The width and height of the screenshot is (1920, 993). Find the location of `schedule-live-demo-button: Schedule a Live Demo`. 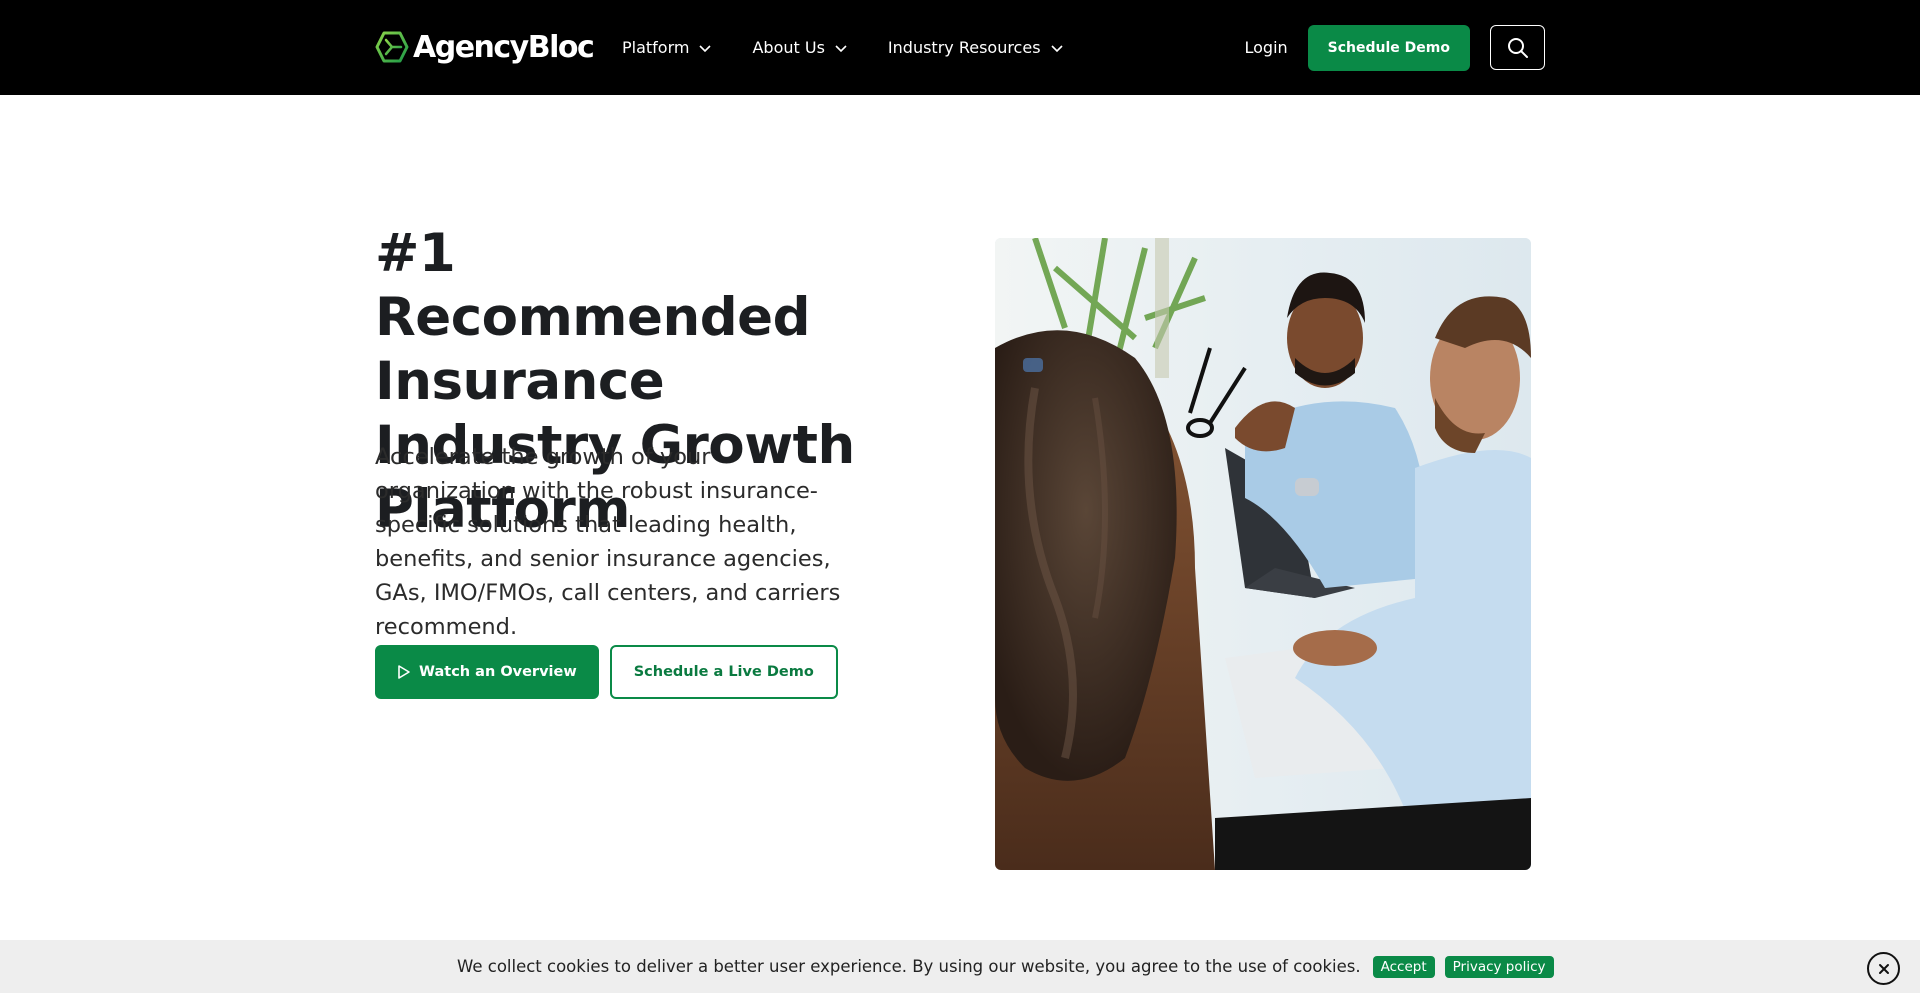

schedule-live-demo-button: Schedule a Live Demo is located at coordinates (723, 672).